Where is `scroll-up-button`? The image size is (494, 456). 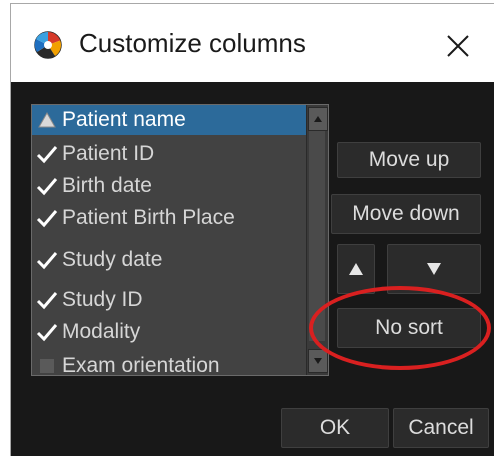 scroll-up-button is located at coordinates (318, 119).